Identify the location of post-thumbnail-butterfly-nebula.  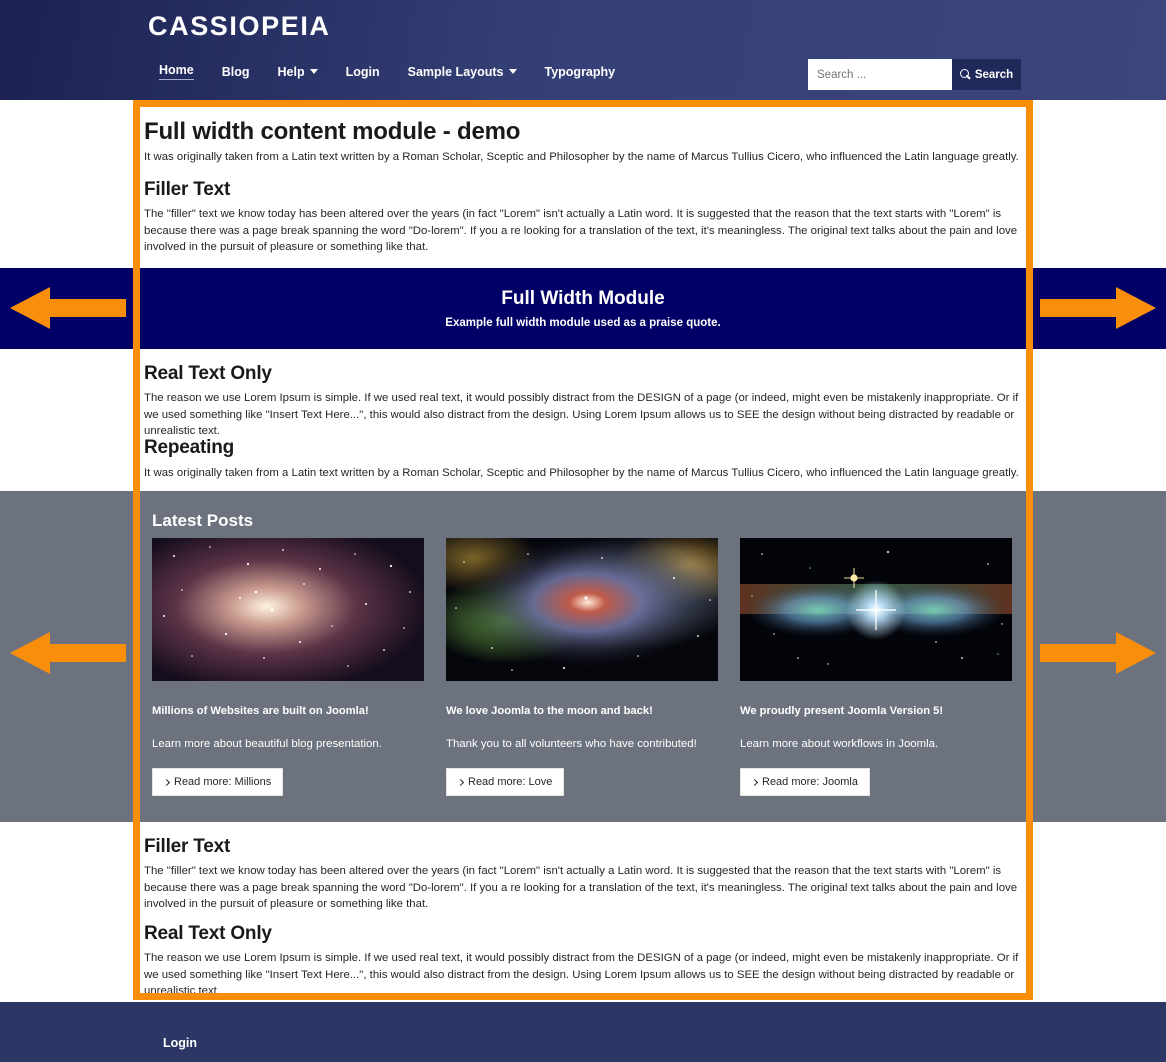
(876, 609).